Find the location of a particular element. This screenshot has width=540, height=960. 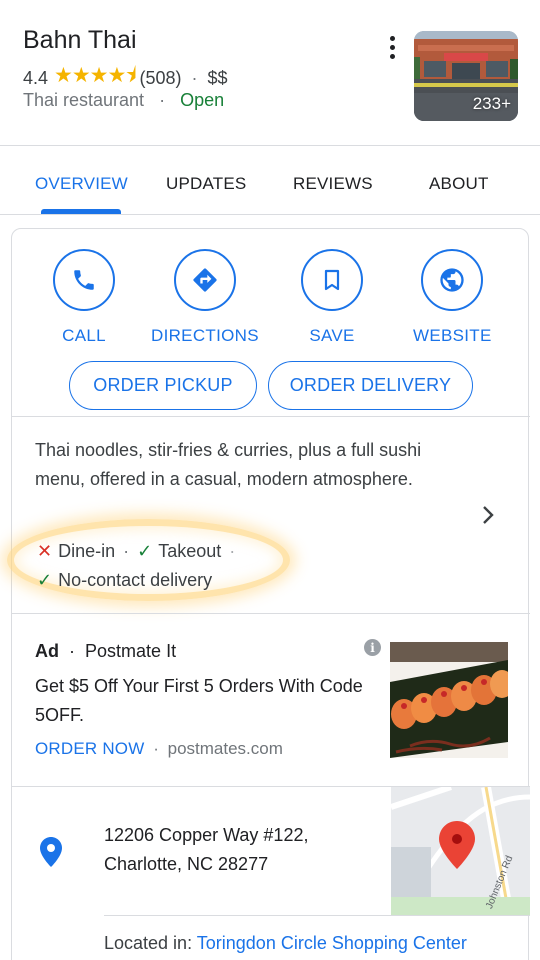

ad-advertiser: Postmate It is located at coordinates (130, 651).